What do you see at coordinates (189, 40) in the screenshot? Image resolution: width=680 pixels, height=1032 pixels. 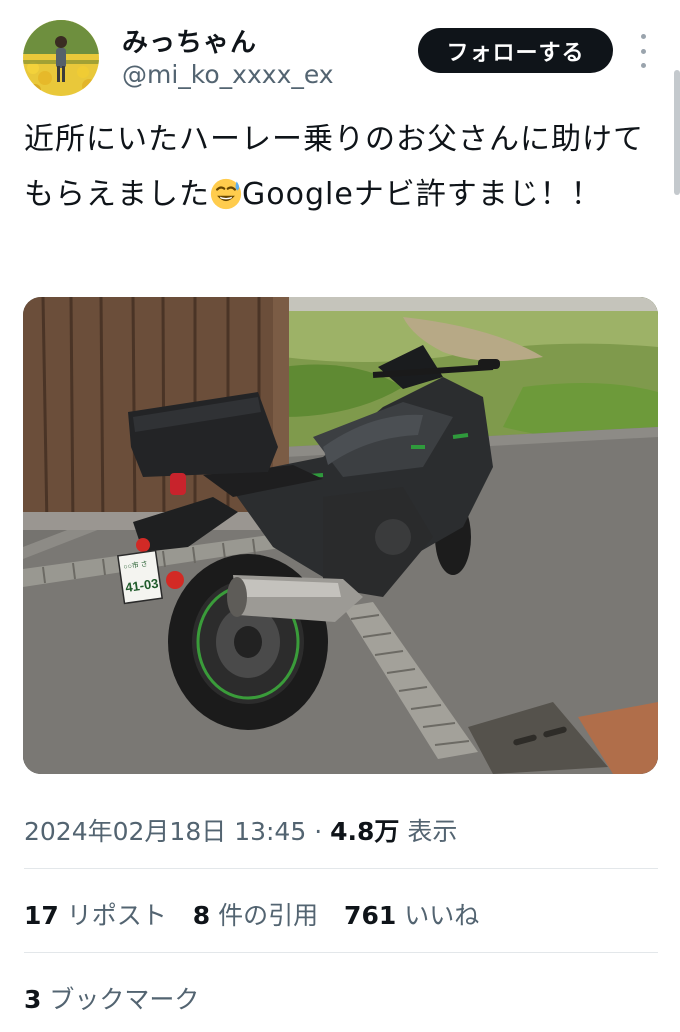 I see `display-name: みっちゃん` at bounding box center [189, 40].